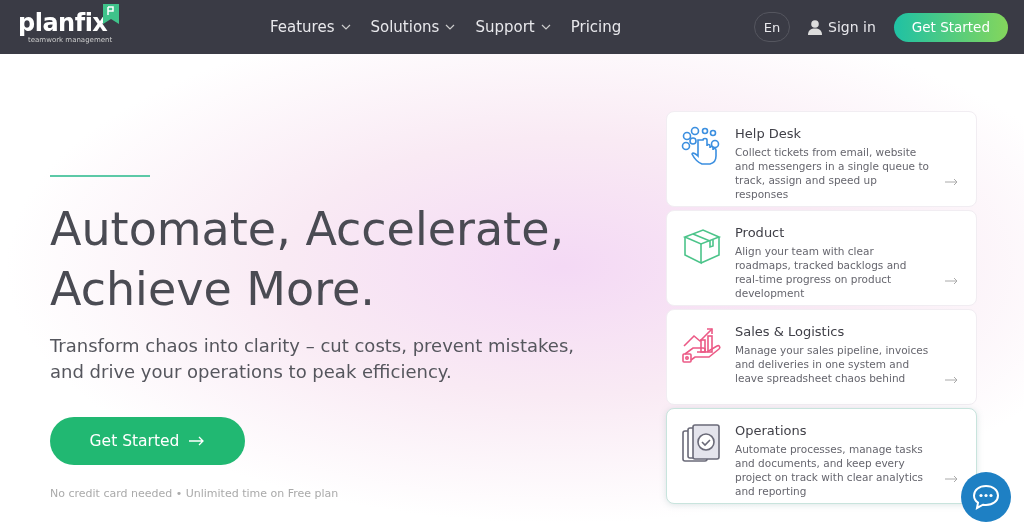 This screenshot has width=1024, height=526. I want to click on card-description: Align your team with clear roadmaps, tracked backlogs and real-time progress on product development, so click(821, 272).